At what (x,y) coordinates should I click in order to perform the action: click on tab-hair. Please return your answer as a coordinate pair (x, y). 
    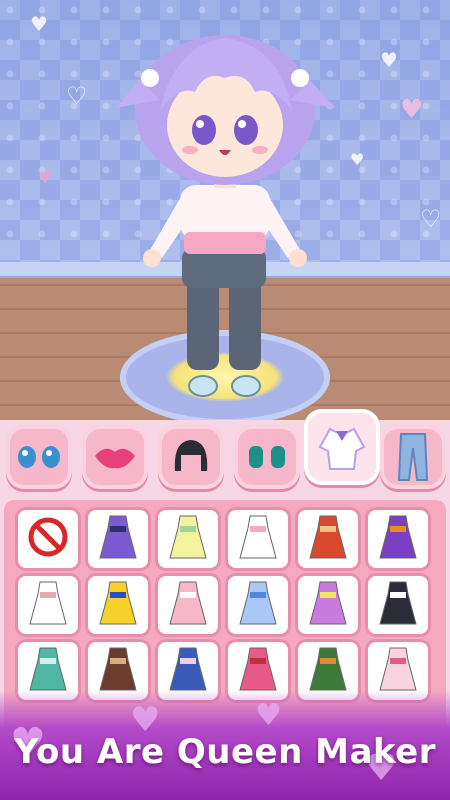
    Looking at the image, I should click on (191, 457).